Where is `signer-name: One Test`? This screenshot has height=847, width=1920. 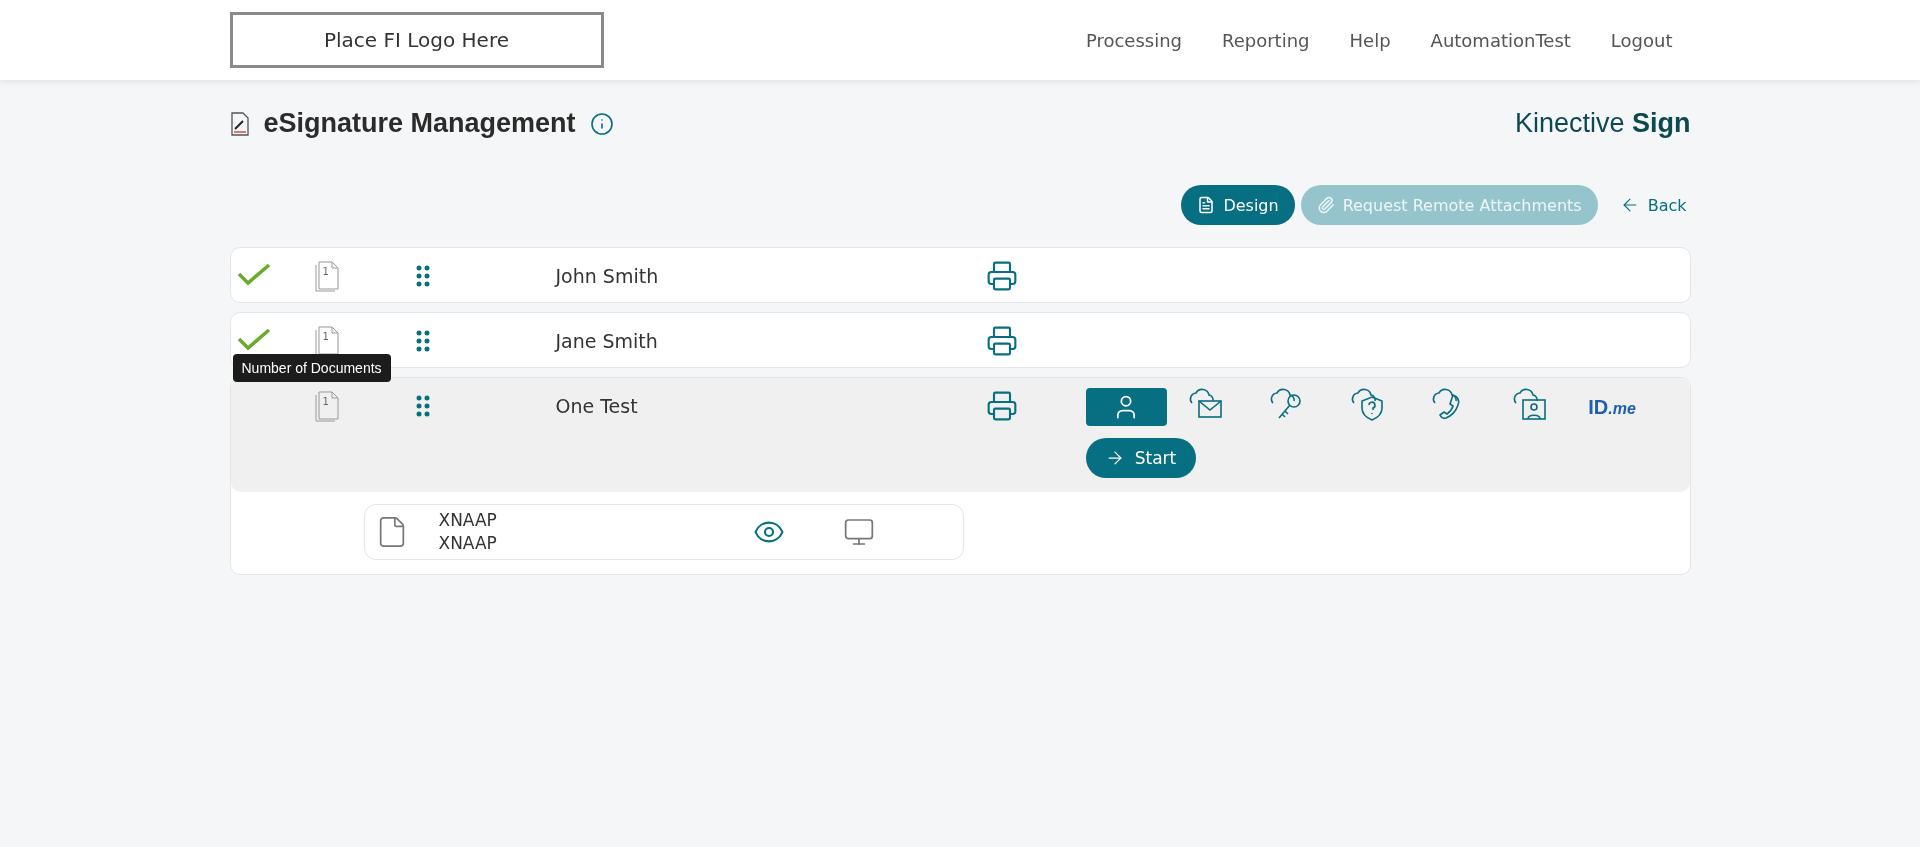
signer-name: One Test is located at coordinates (596, 406).